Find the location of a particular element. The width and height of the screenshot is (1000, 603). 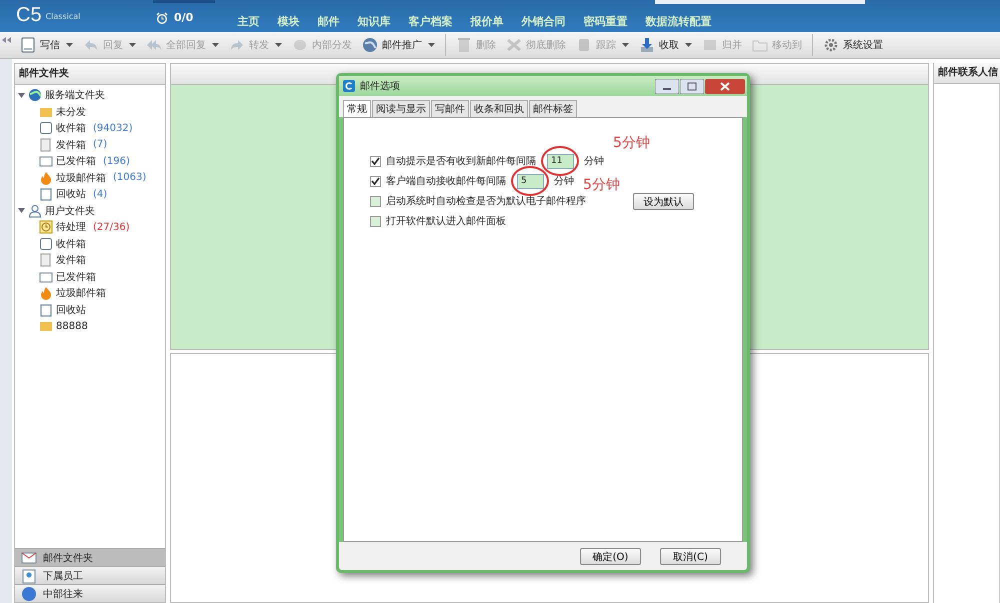

settings-icon is located at coordinates (831, 45).